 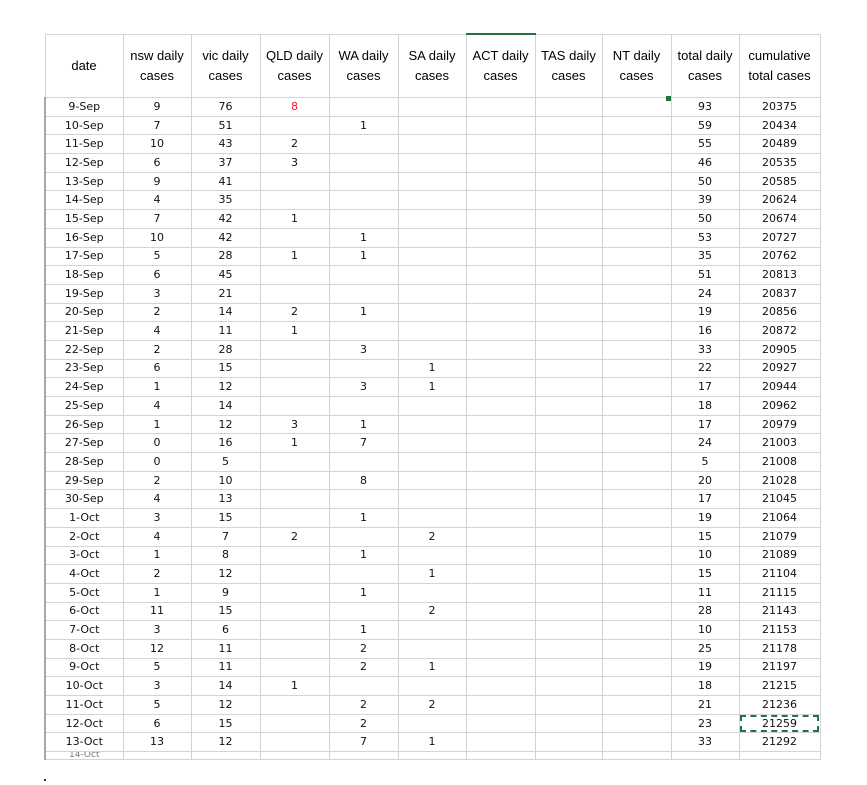 What do you see at coordinates (779, 125) in the screenshot?
I see `value-cell: 20434` at bounding box center [779, 125].